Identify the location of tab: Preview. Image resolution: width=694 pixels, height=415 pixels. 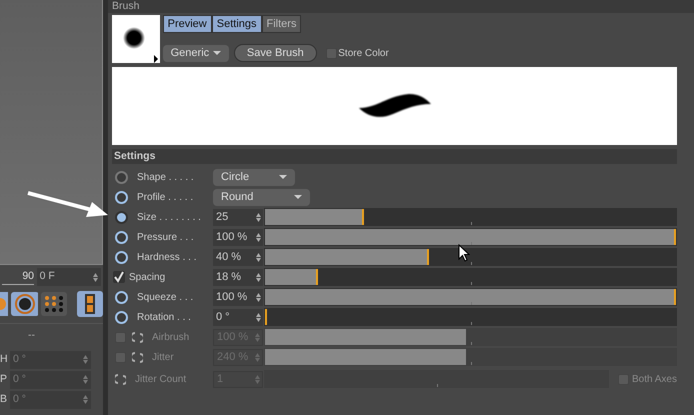
(187, 24).